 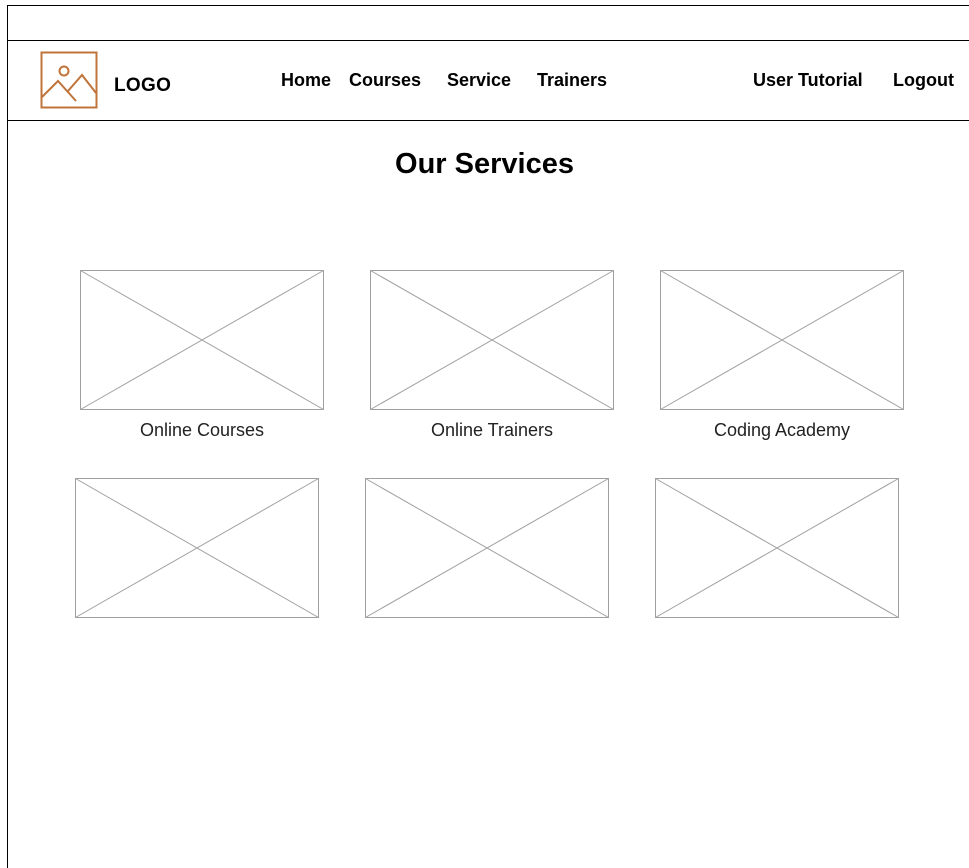 I want to click on service-card-label: Online Courses, so click(x=202, y=430).